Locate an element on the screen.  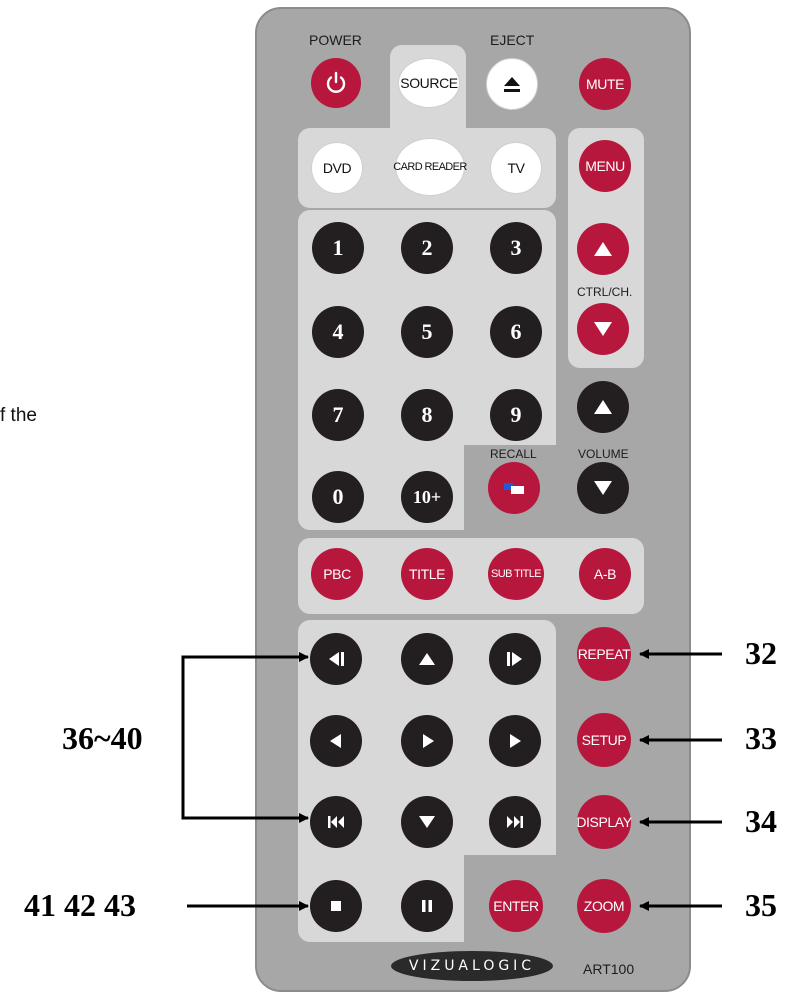
callout-32: 32 is located at coordinates (761, 653).